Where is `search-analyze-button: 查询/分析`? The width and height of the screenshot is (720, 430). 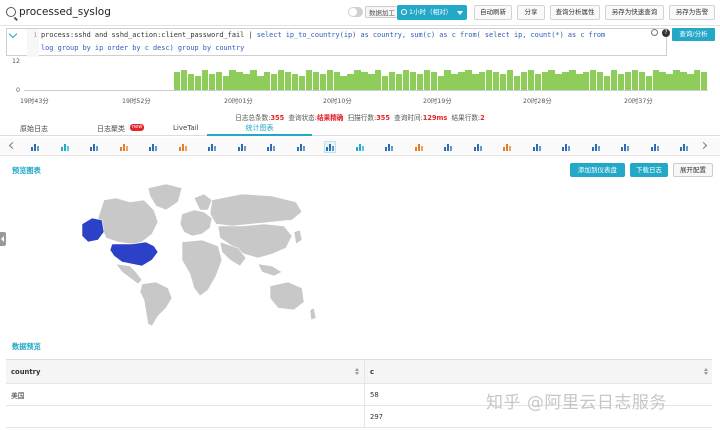 search-analyze-button: 查询/分析 is located at coordinates (693, 34).